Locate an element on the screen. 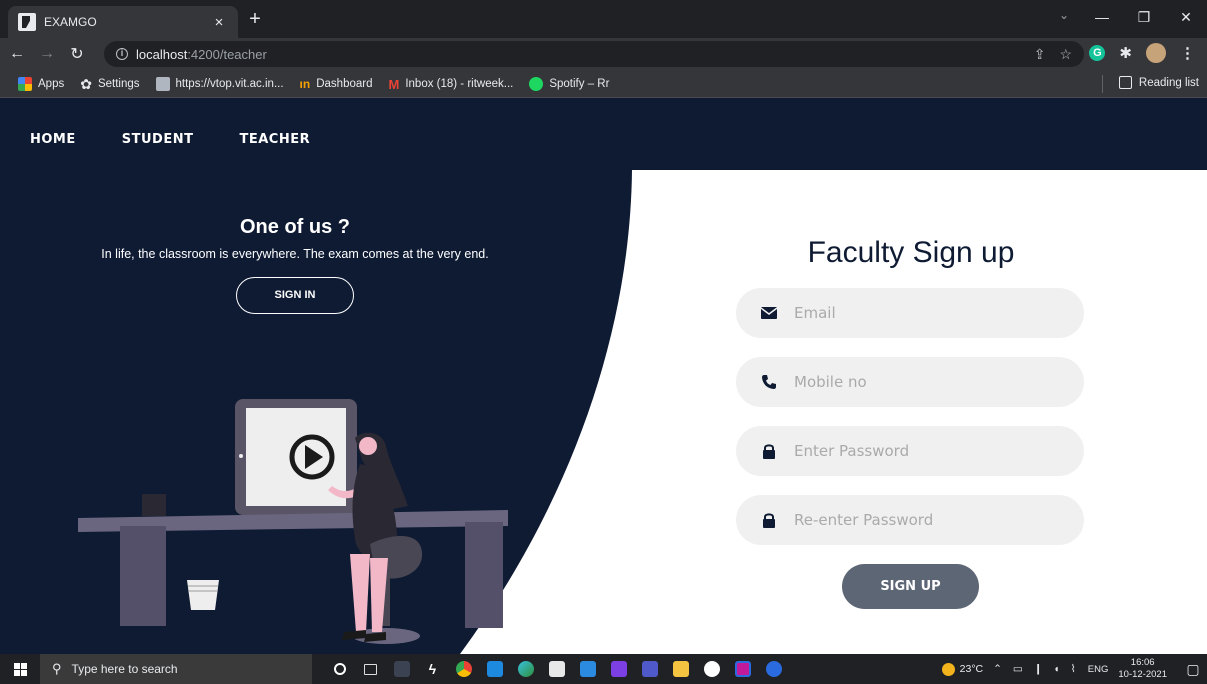  confirm-password-input is located at coordinates (924, 520).